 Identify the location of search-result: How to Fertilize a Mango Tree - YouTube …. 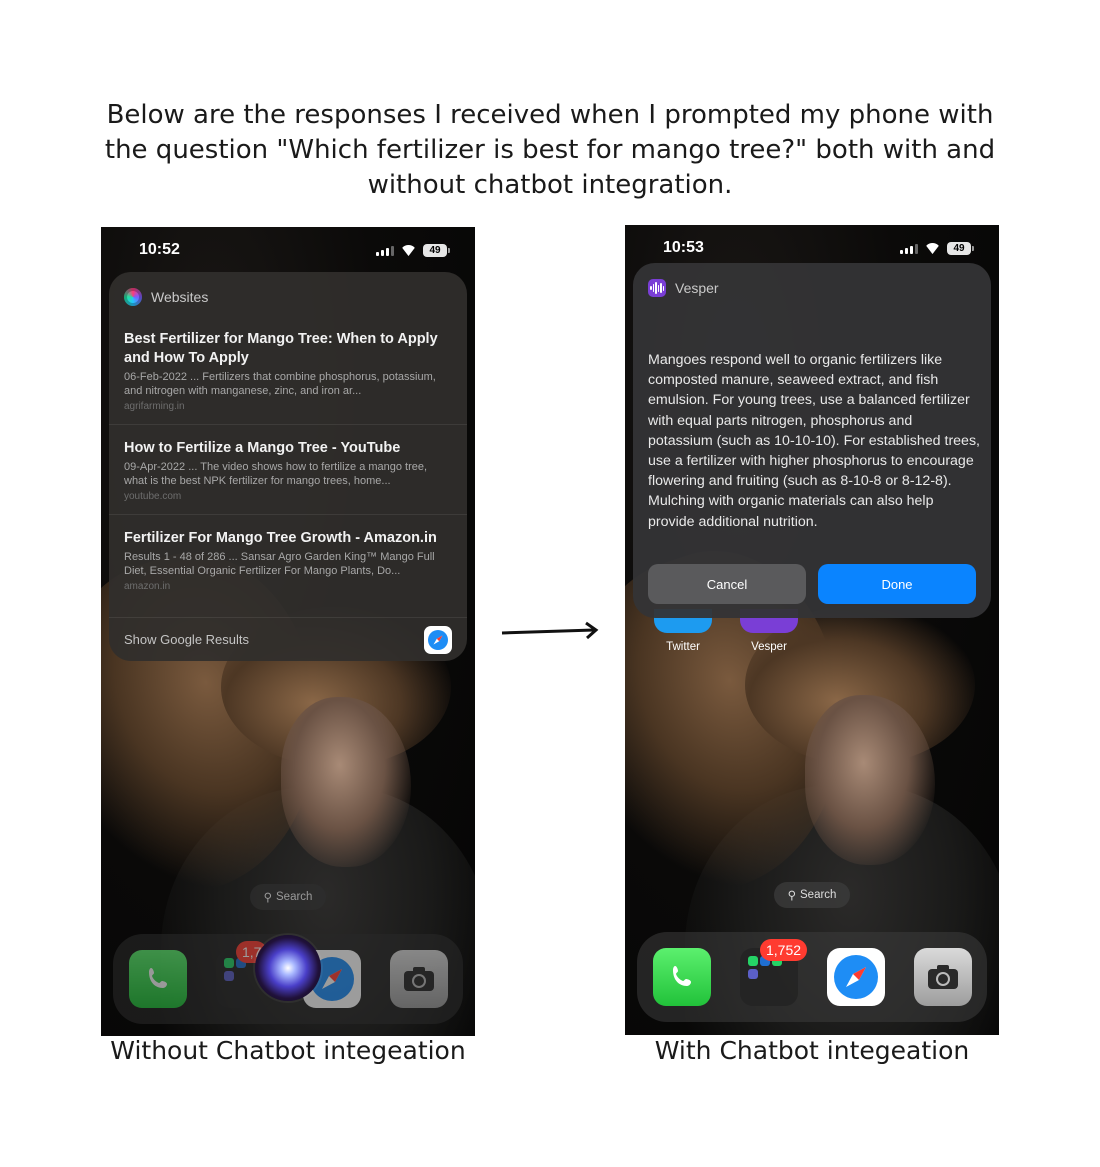
(288, 470).